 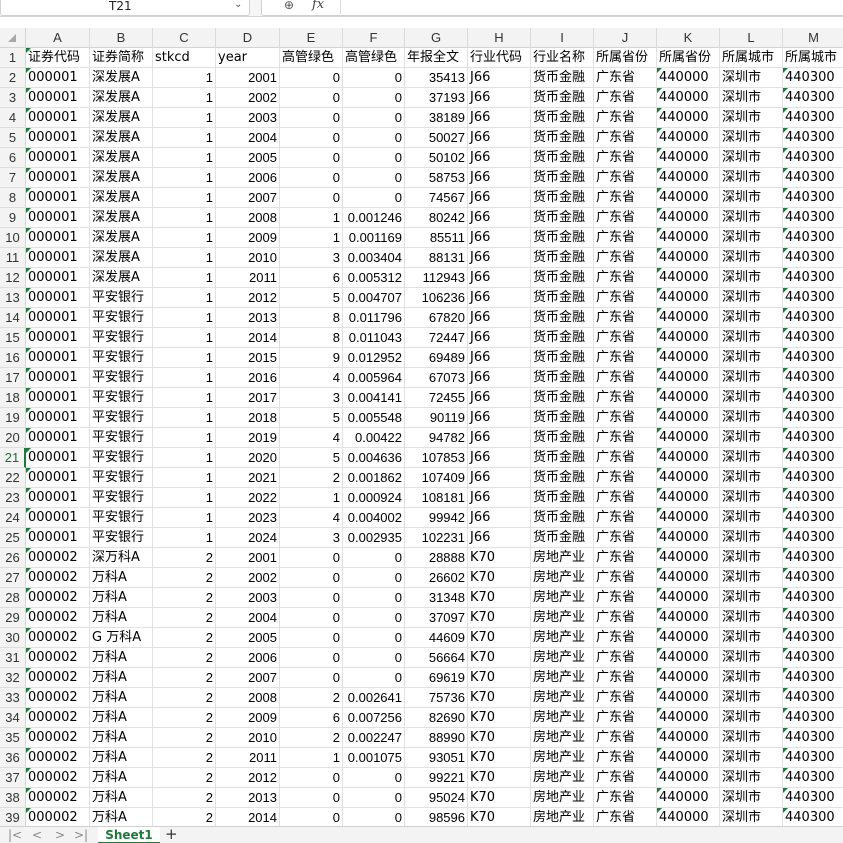 What do you see at coordinates (238, 5) in the screenshot?
I see `chevron-down-icon: ⌄` at bounding box center [238, 5].